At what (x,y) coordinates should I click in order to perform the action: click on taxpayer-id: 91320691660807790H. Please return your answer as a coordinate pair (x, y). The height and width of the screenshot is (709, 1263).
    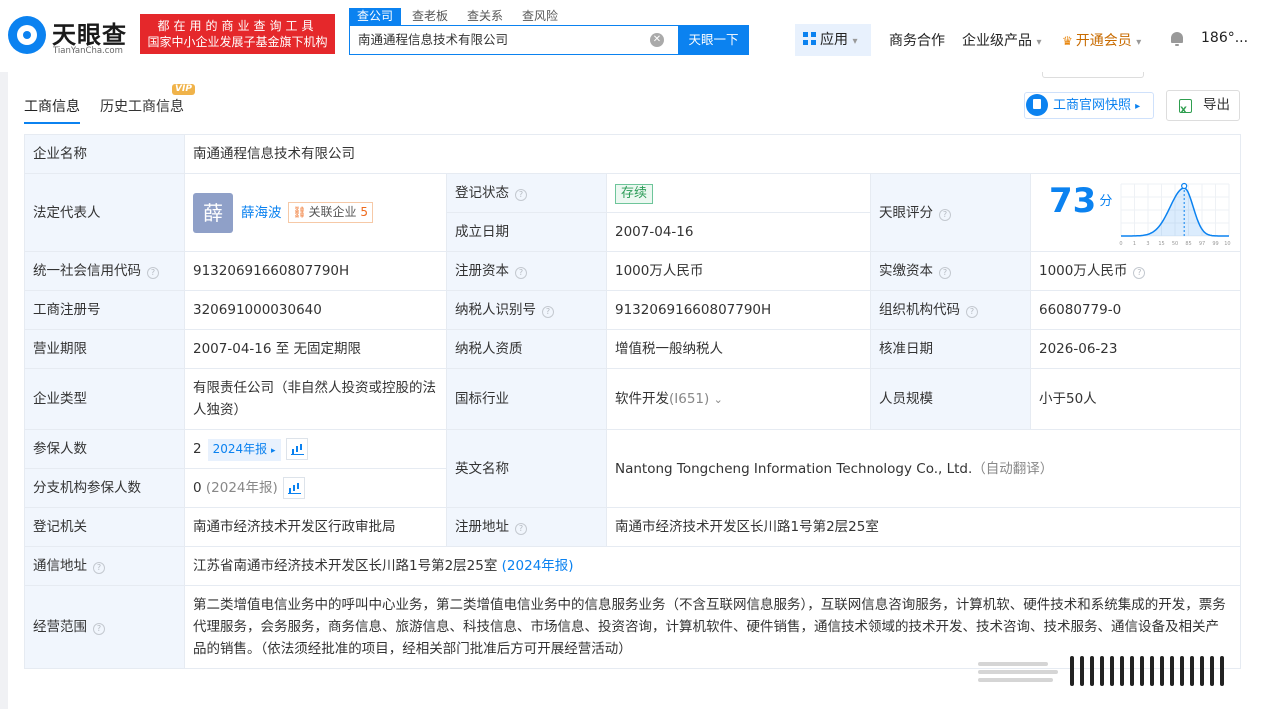
    Looking at the image, I should click on (738, 310).